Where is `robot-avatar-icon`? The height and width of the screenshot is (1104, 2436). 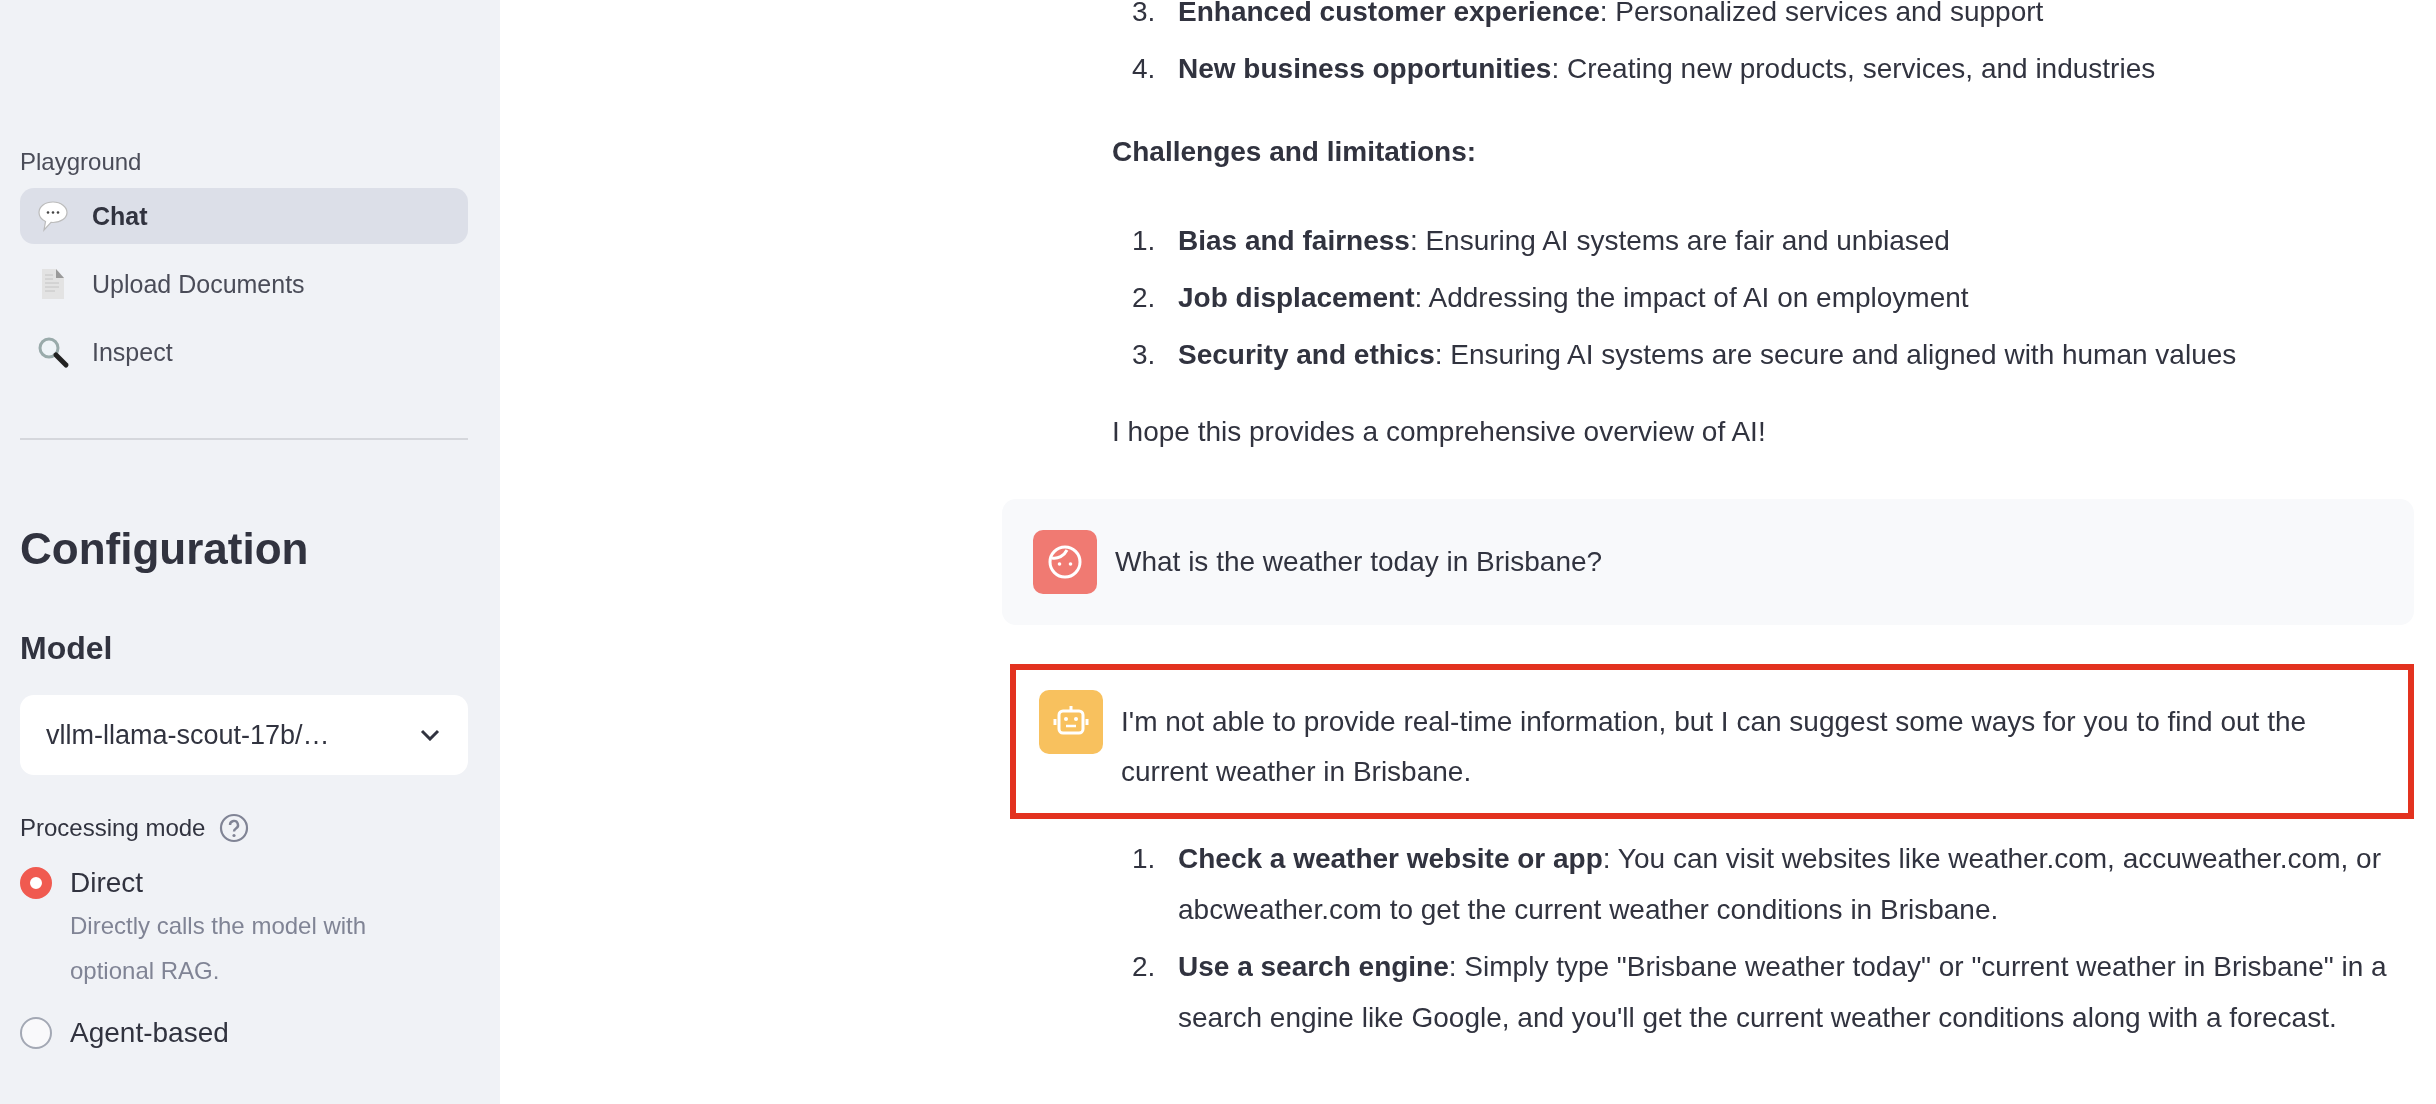
robot-avatar-icon is located at coordinates (1071, 722).